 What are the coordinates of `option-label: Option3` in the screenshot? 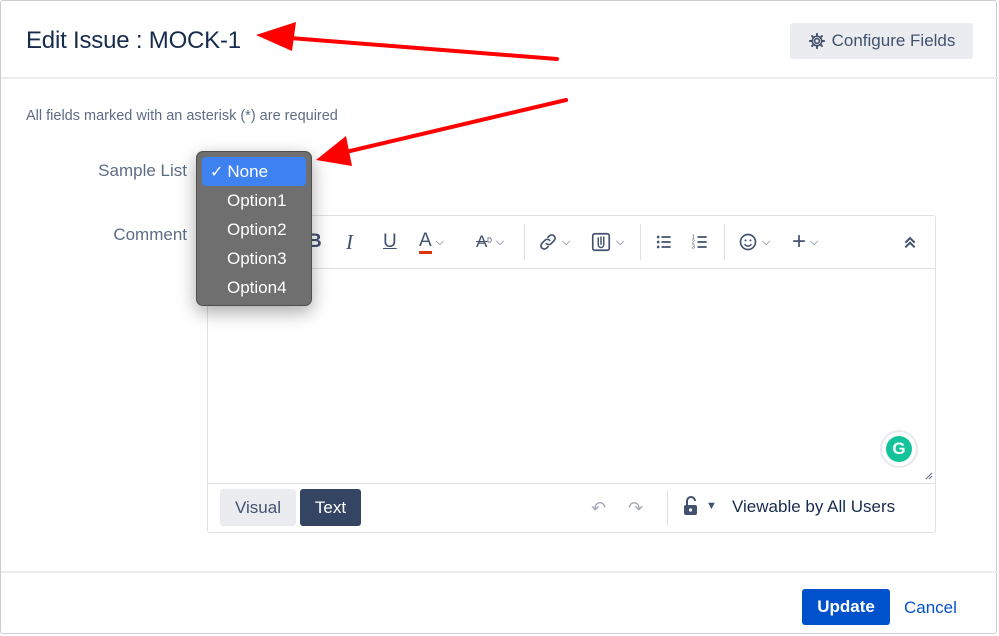 It's located at (257, 258).